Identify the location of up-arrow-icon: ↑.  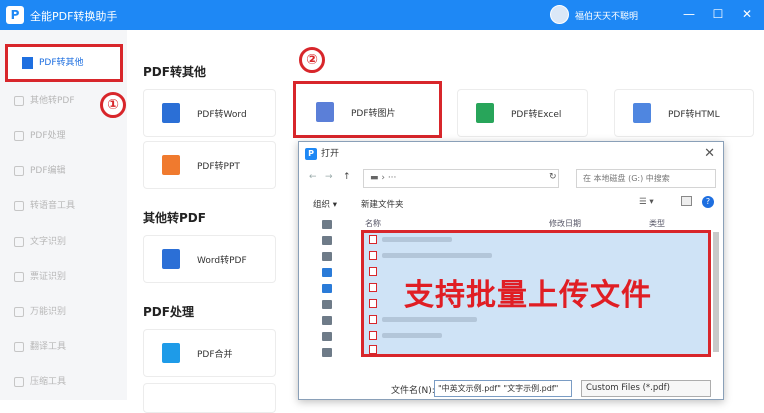
(347, 177).